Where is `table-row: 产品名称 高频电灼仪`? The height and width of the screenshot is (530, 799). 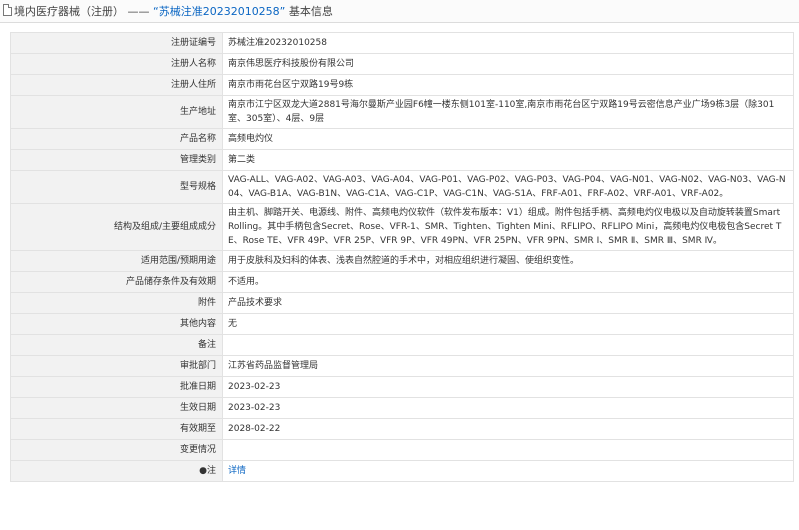
table-row: 产品名称 高频电灼仪 is located at coordinates (402, 139).